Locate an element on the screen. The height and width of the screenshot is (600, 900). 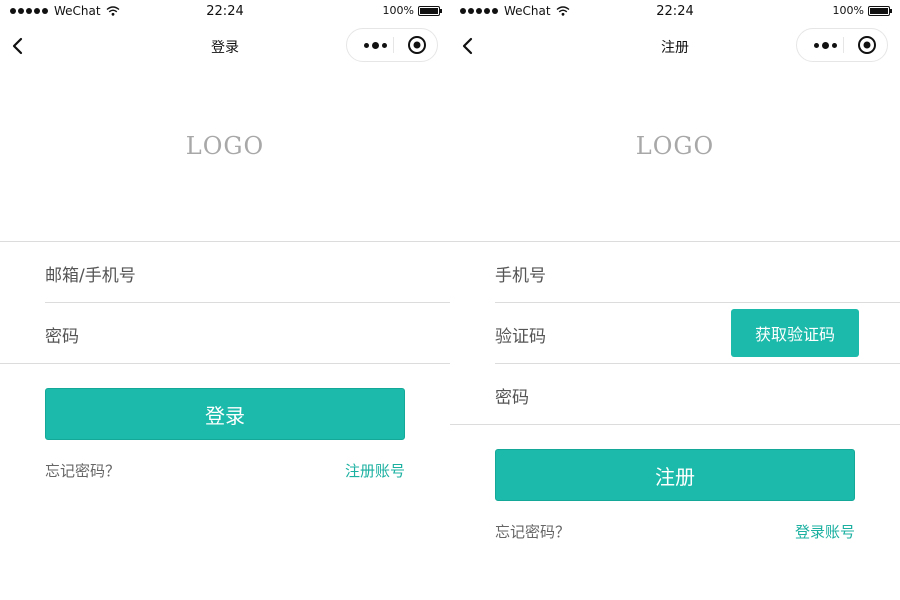
register-account-link: 注册账号 is located at coordinates (375, 470).